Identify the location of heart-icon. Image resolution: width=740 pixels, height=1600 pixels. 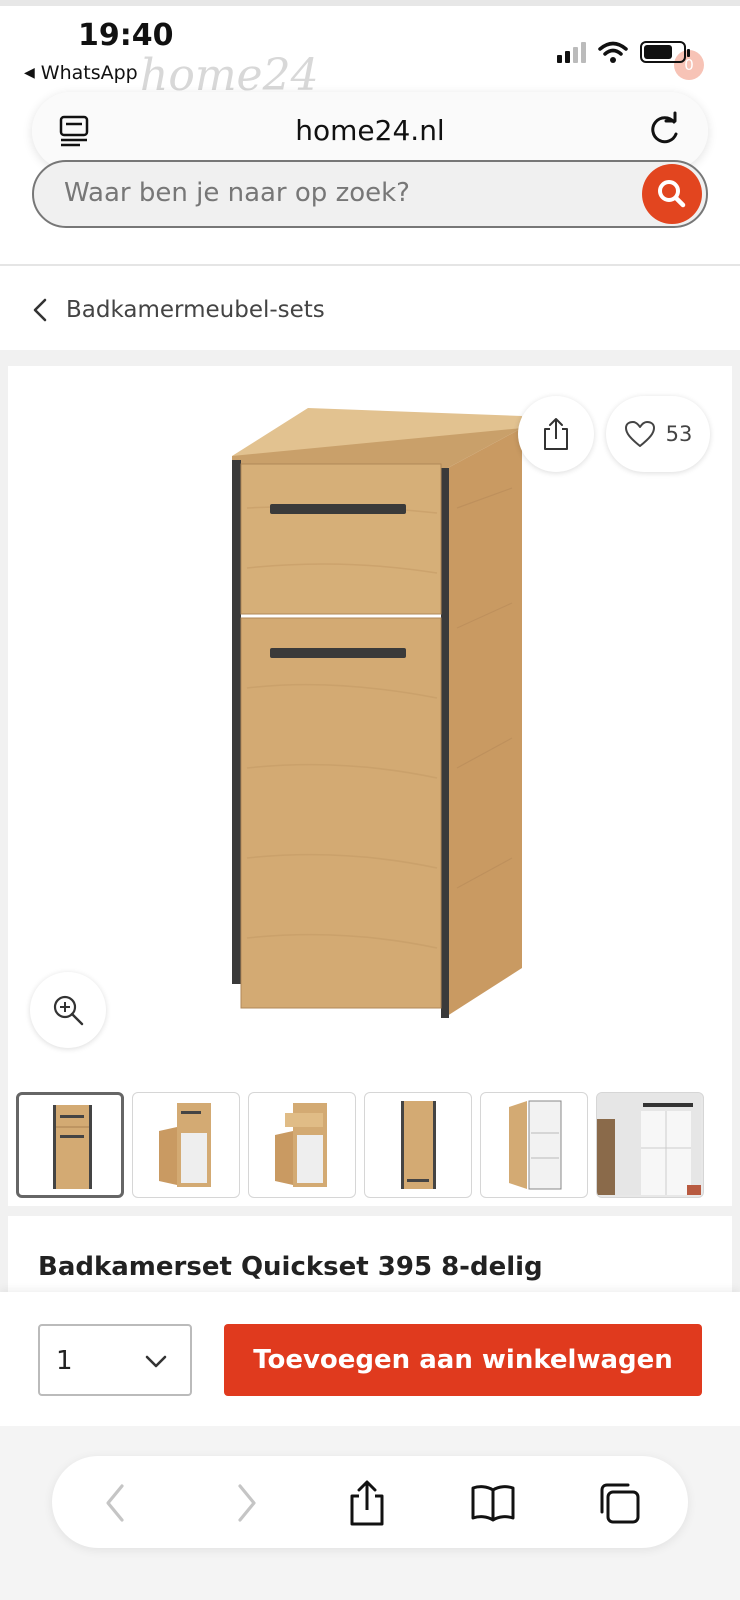
(639, 434).